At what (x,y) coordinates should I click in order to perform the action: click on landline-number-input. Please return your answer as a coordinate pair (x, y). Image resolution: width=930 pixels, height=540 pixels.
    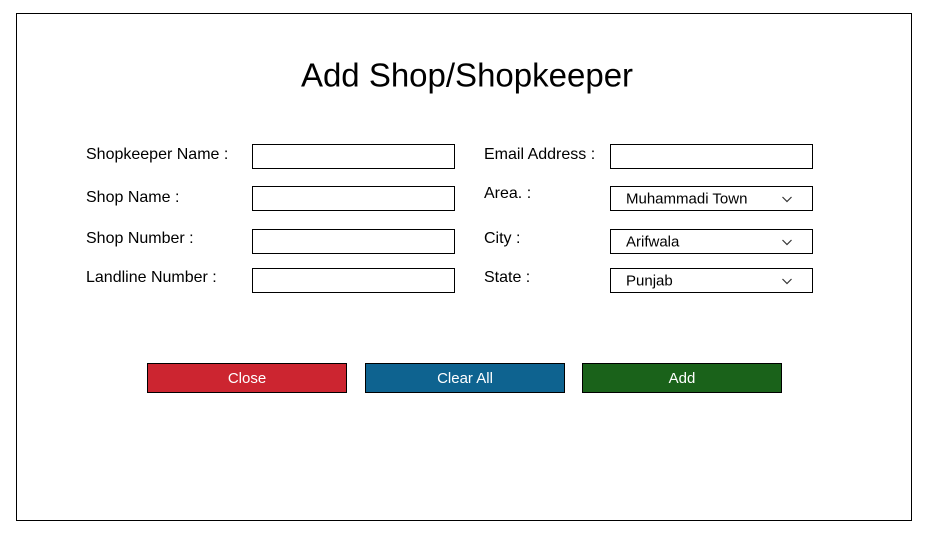
    Looking at the image, I should click on (353, 280).